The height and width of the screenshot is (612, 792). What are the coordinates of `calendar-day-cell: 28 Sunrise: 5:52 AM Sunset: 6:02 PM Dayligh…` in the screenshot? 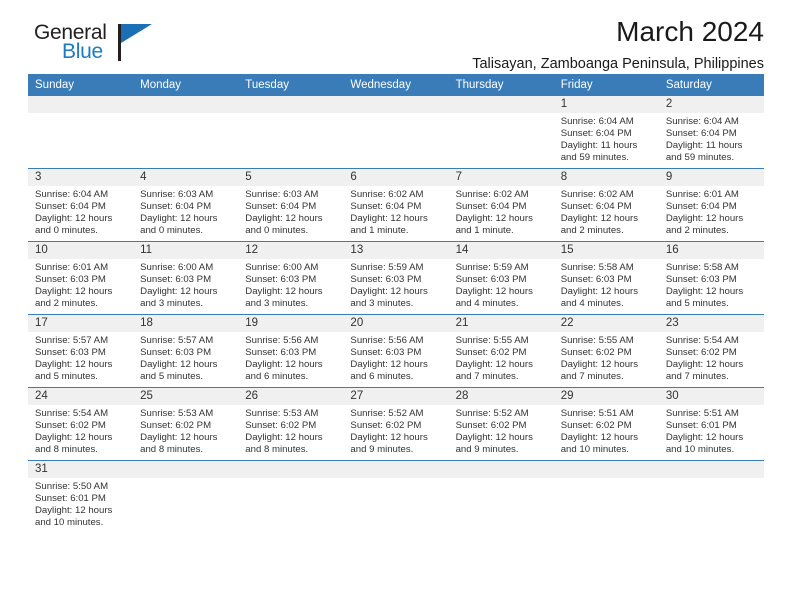 It's located at (501, 424).